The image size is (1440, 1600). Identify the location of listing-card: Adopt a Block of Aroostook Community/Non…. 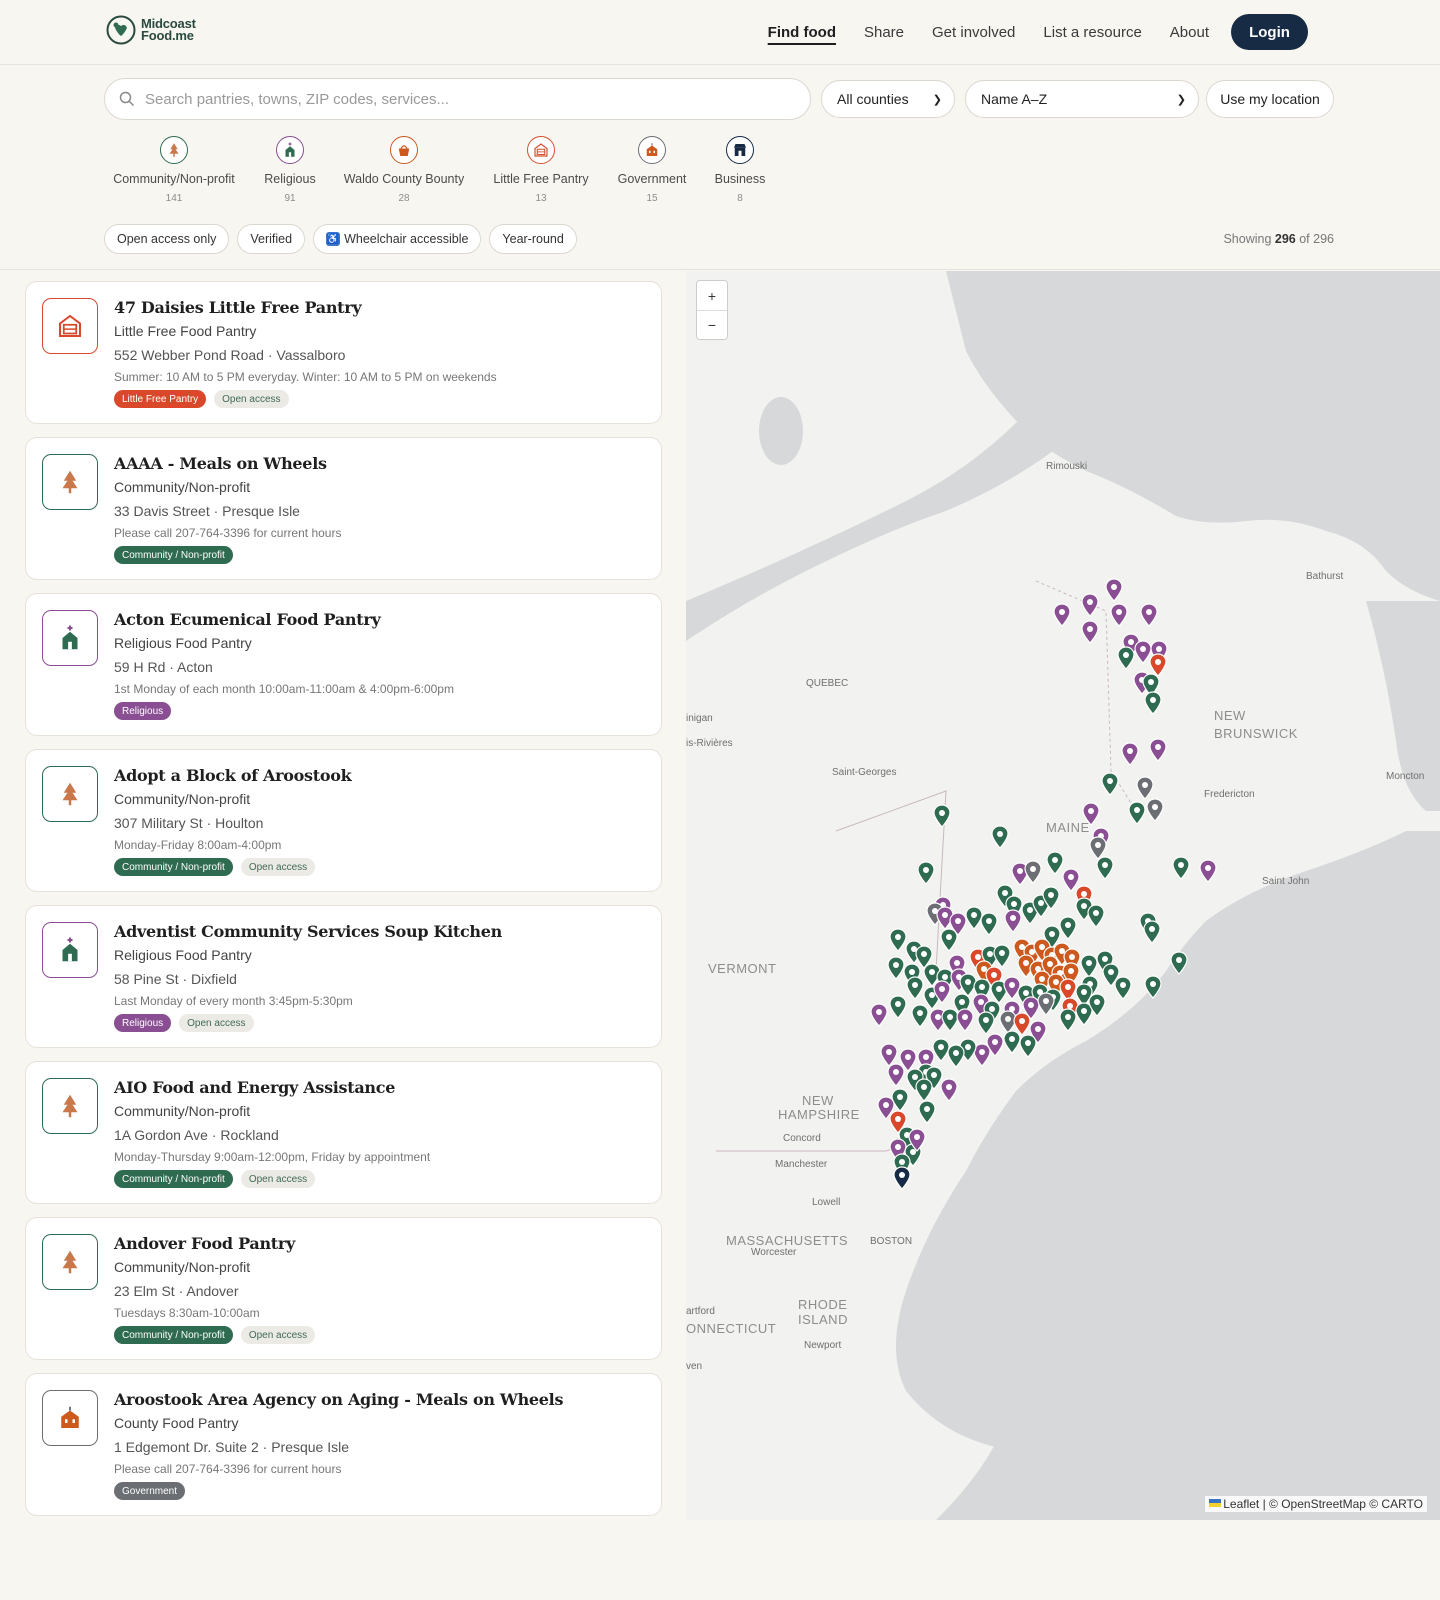
(343, 820).